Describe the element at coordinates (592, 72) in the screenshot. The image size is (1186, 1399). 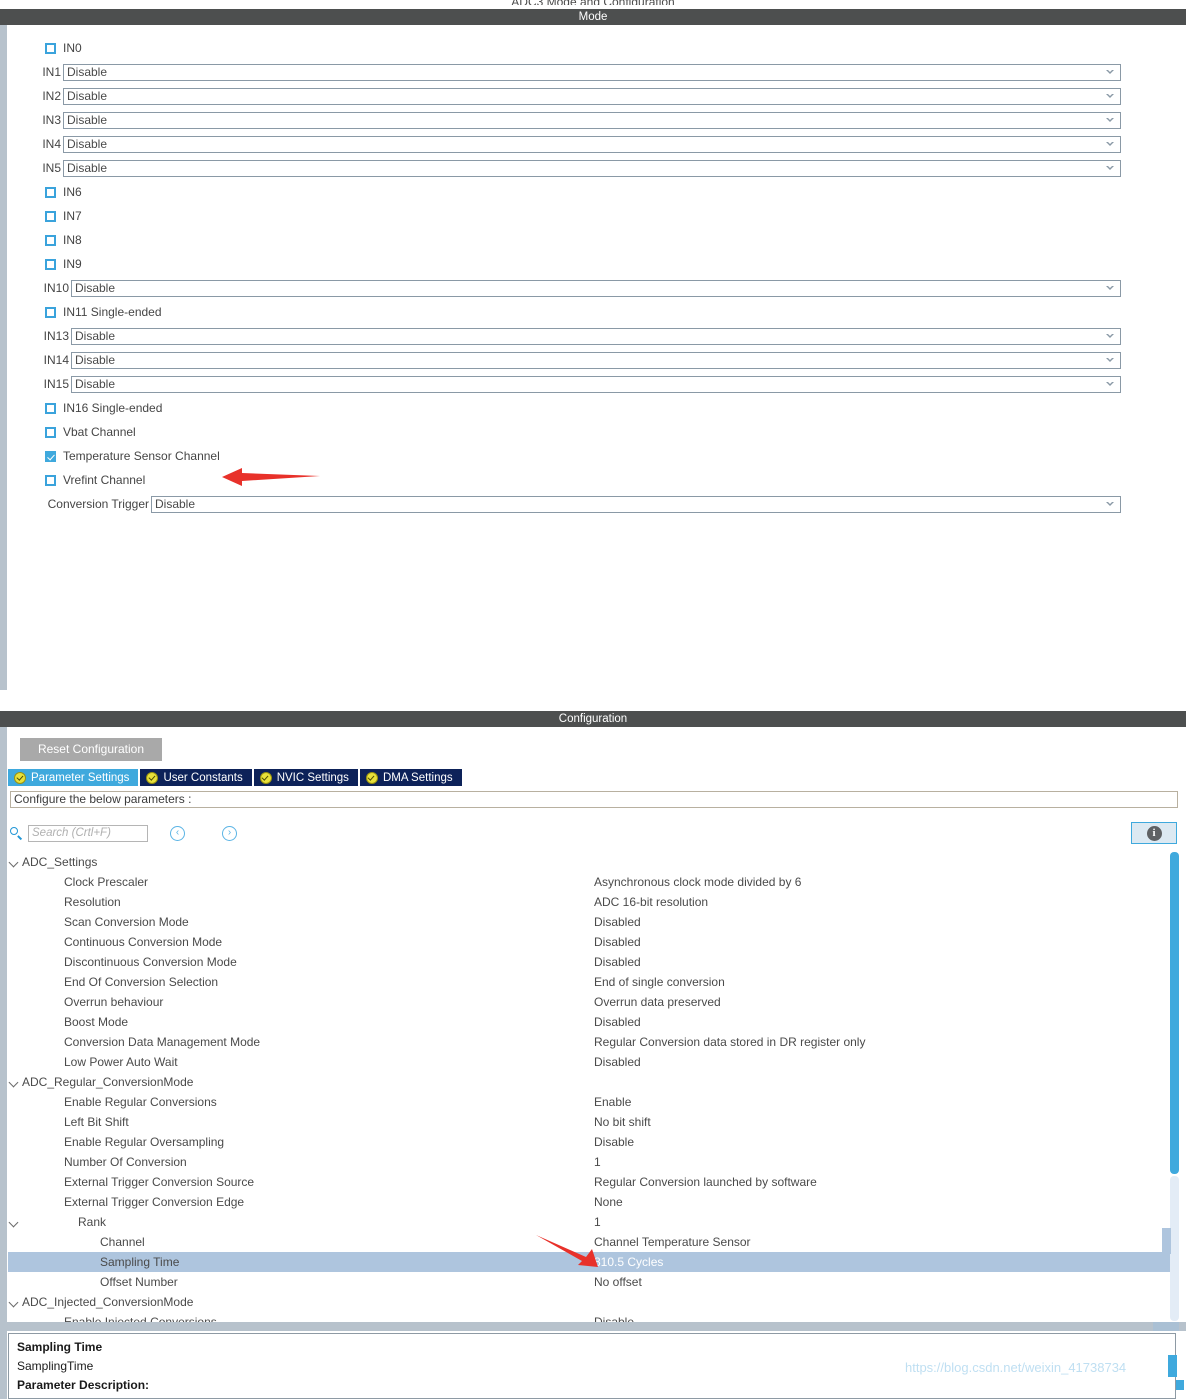
I see `select-in1: Disable` at that location.